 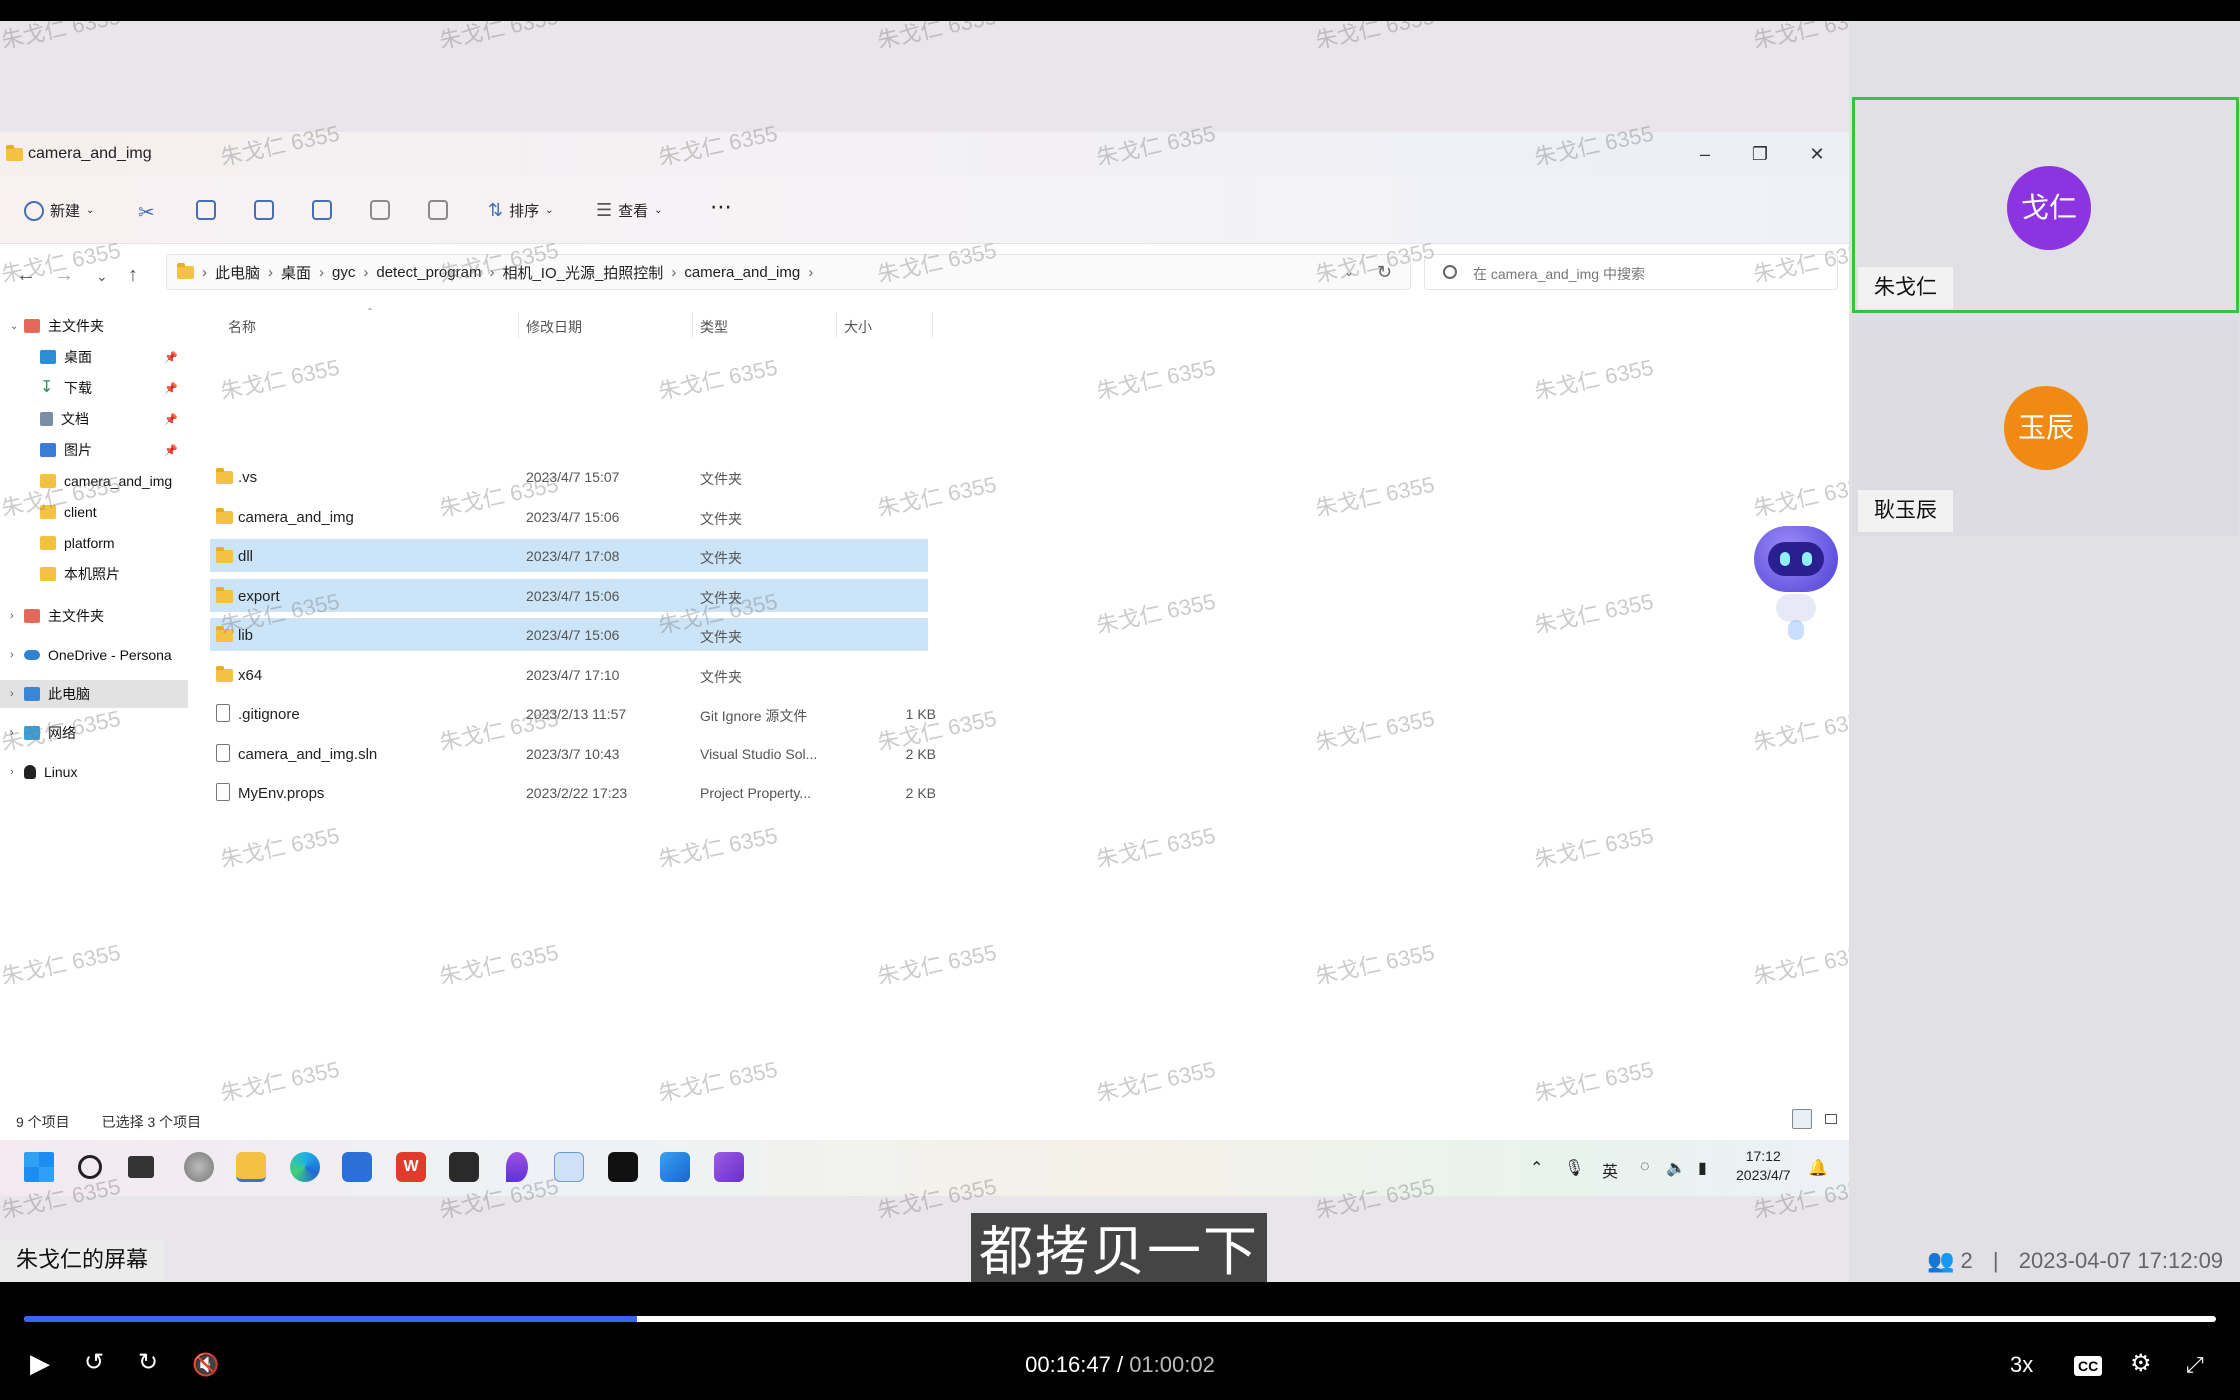 I want to click on tree-label: client, so click(x=80, y=512).